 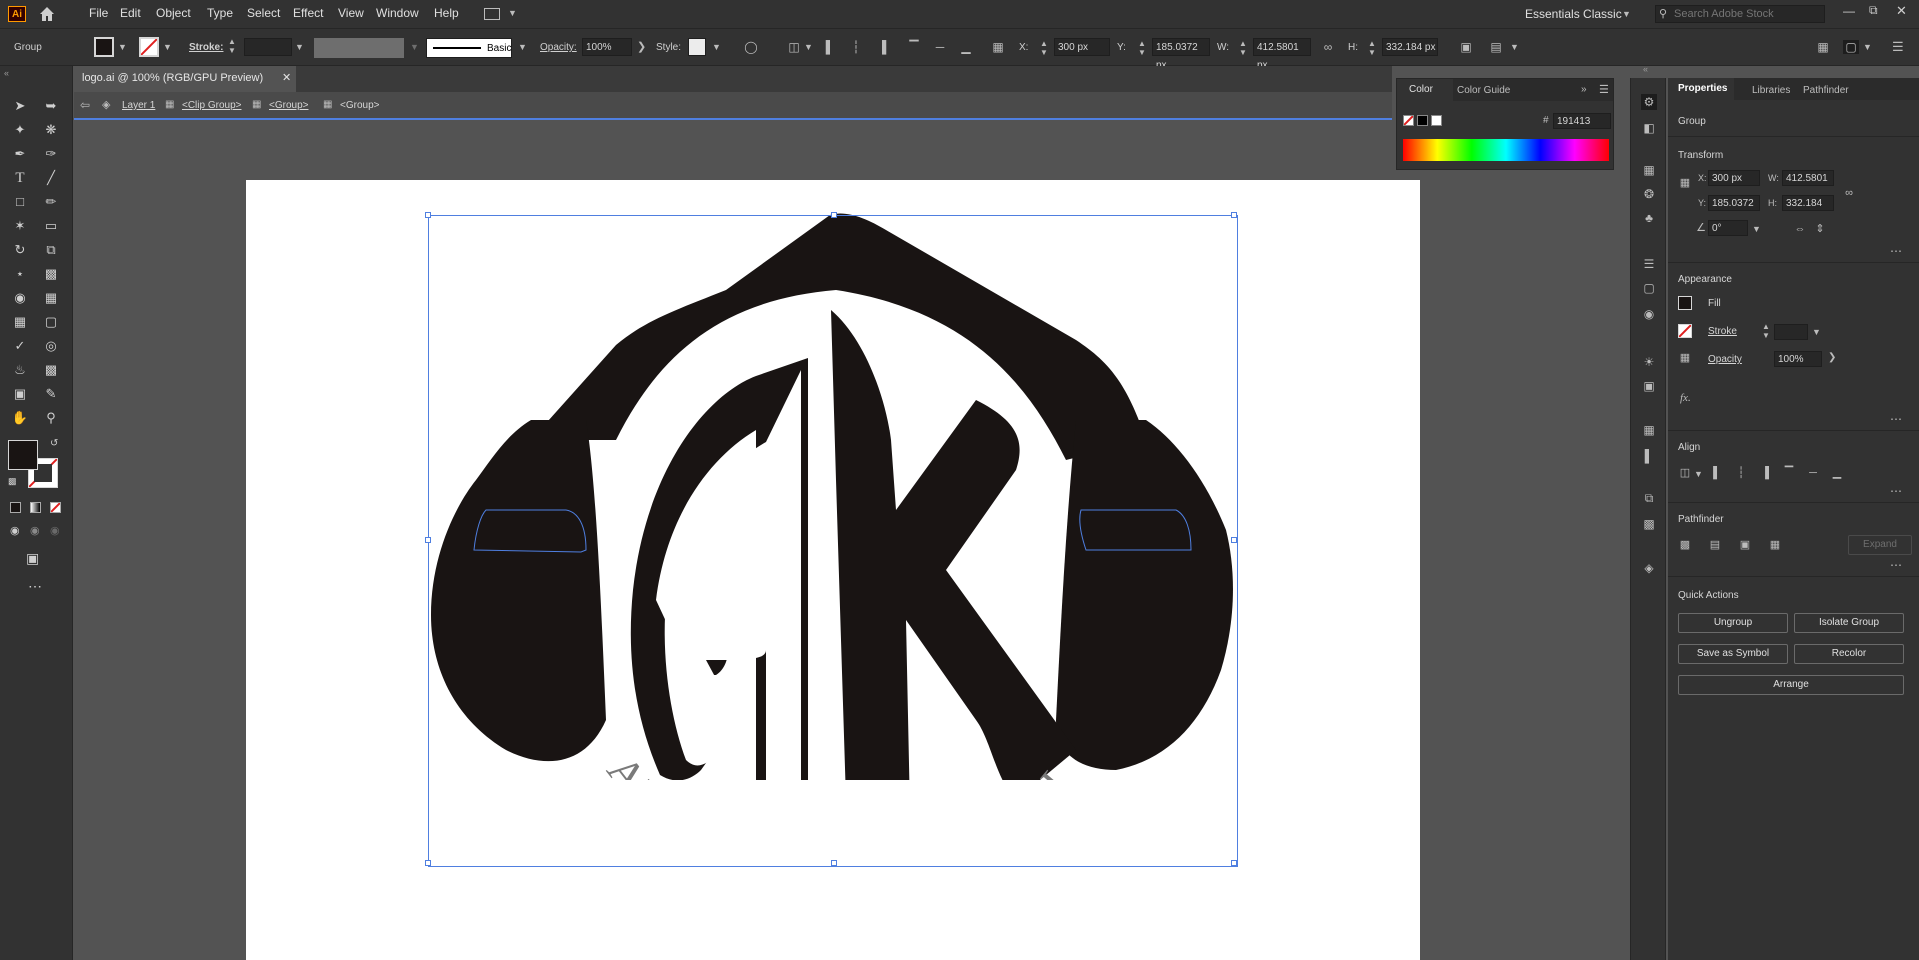 What do you see at coordinates (20, 418) in the screenshot?
I see `hand-tool-icon: ✋` at bounding box center [20, 418].